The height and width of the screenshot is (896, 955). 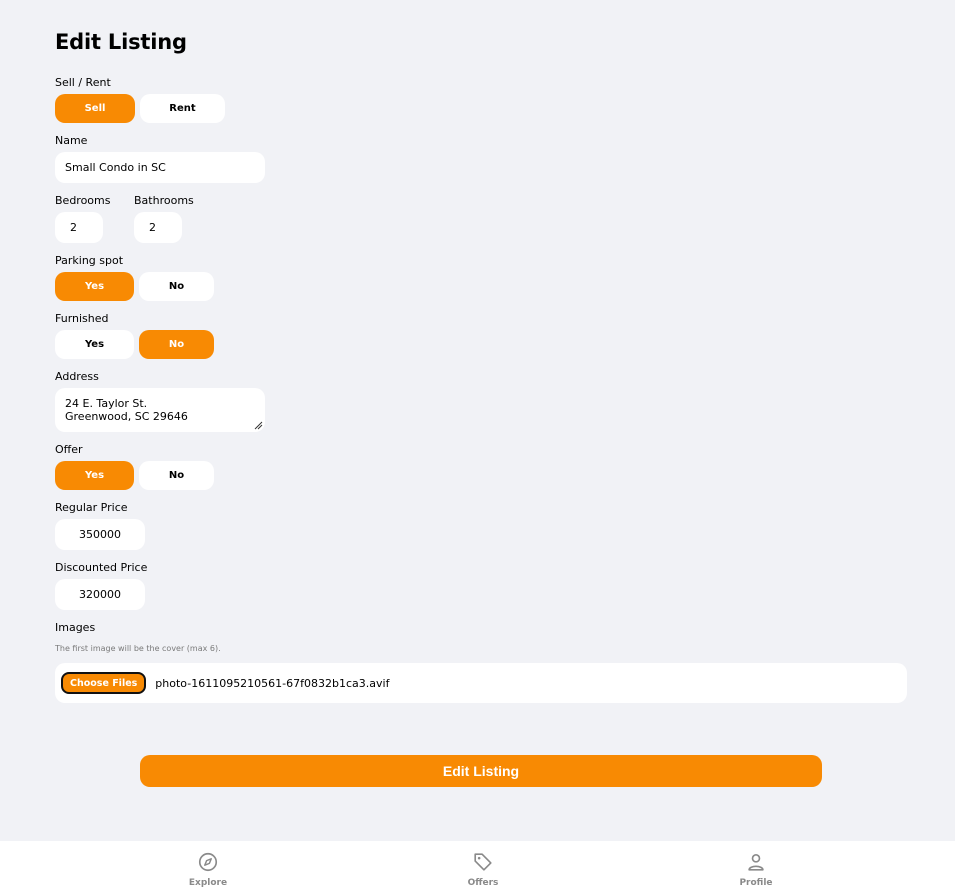 What do you see at coordinates (94, 286) in the screenshot?
I see `parking-yes-button: Yes` at bounding box center [94, 286].